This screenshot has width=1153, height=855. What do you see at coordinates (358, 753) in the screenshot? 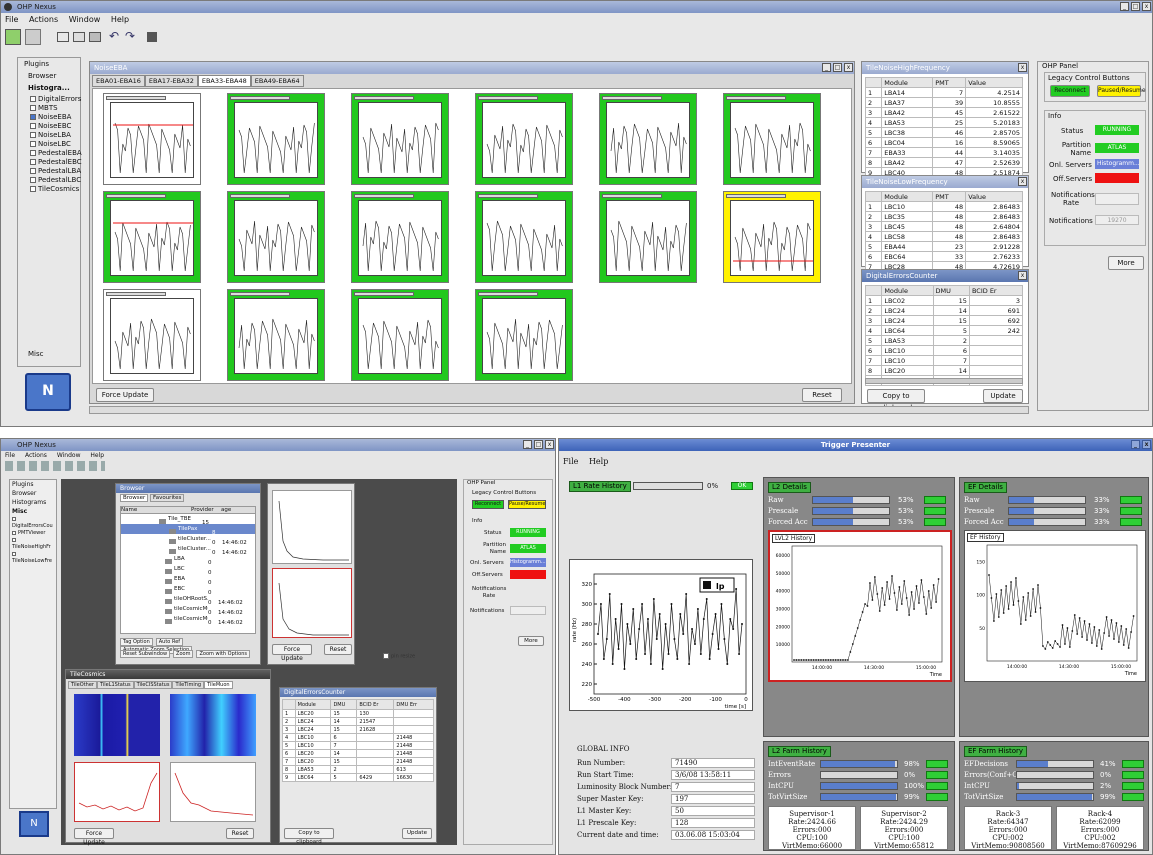
I see `table-row: 6 LBC20 14 21448` at bounding box center [358, 753].